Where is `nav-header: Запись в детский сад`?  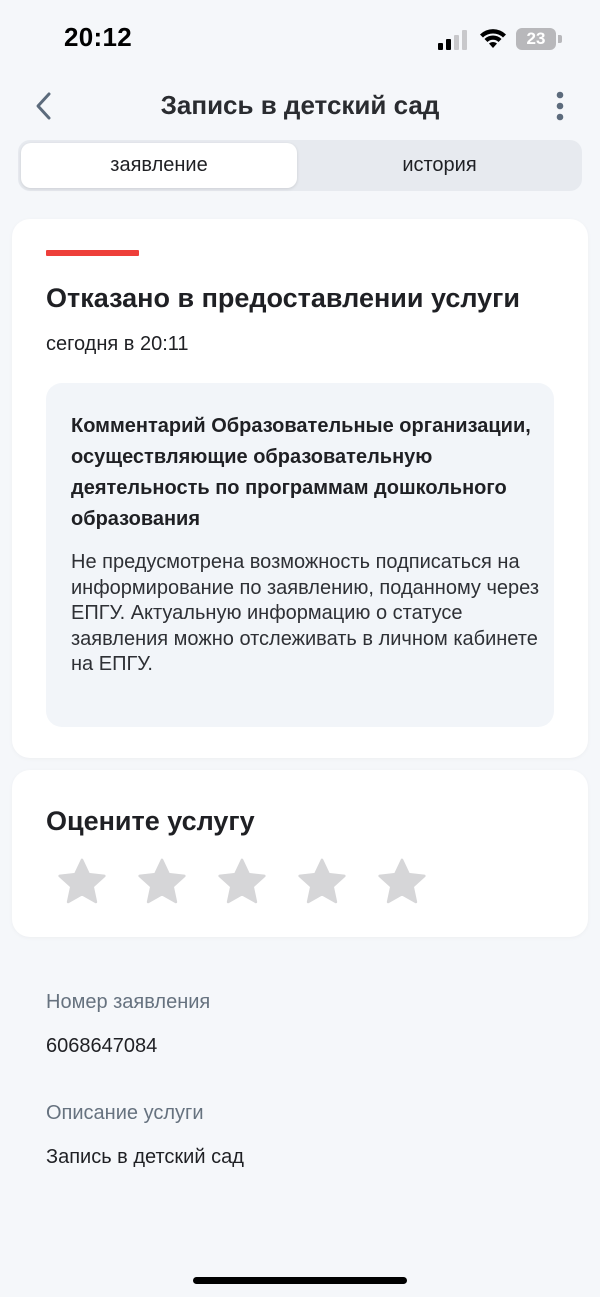
nav-header: Запись в детский сад is located at coordinates (300, 107).